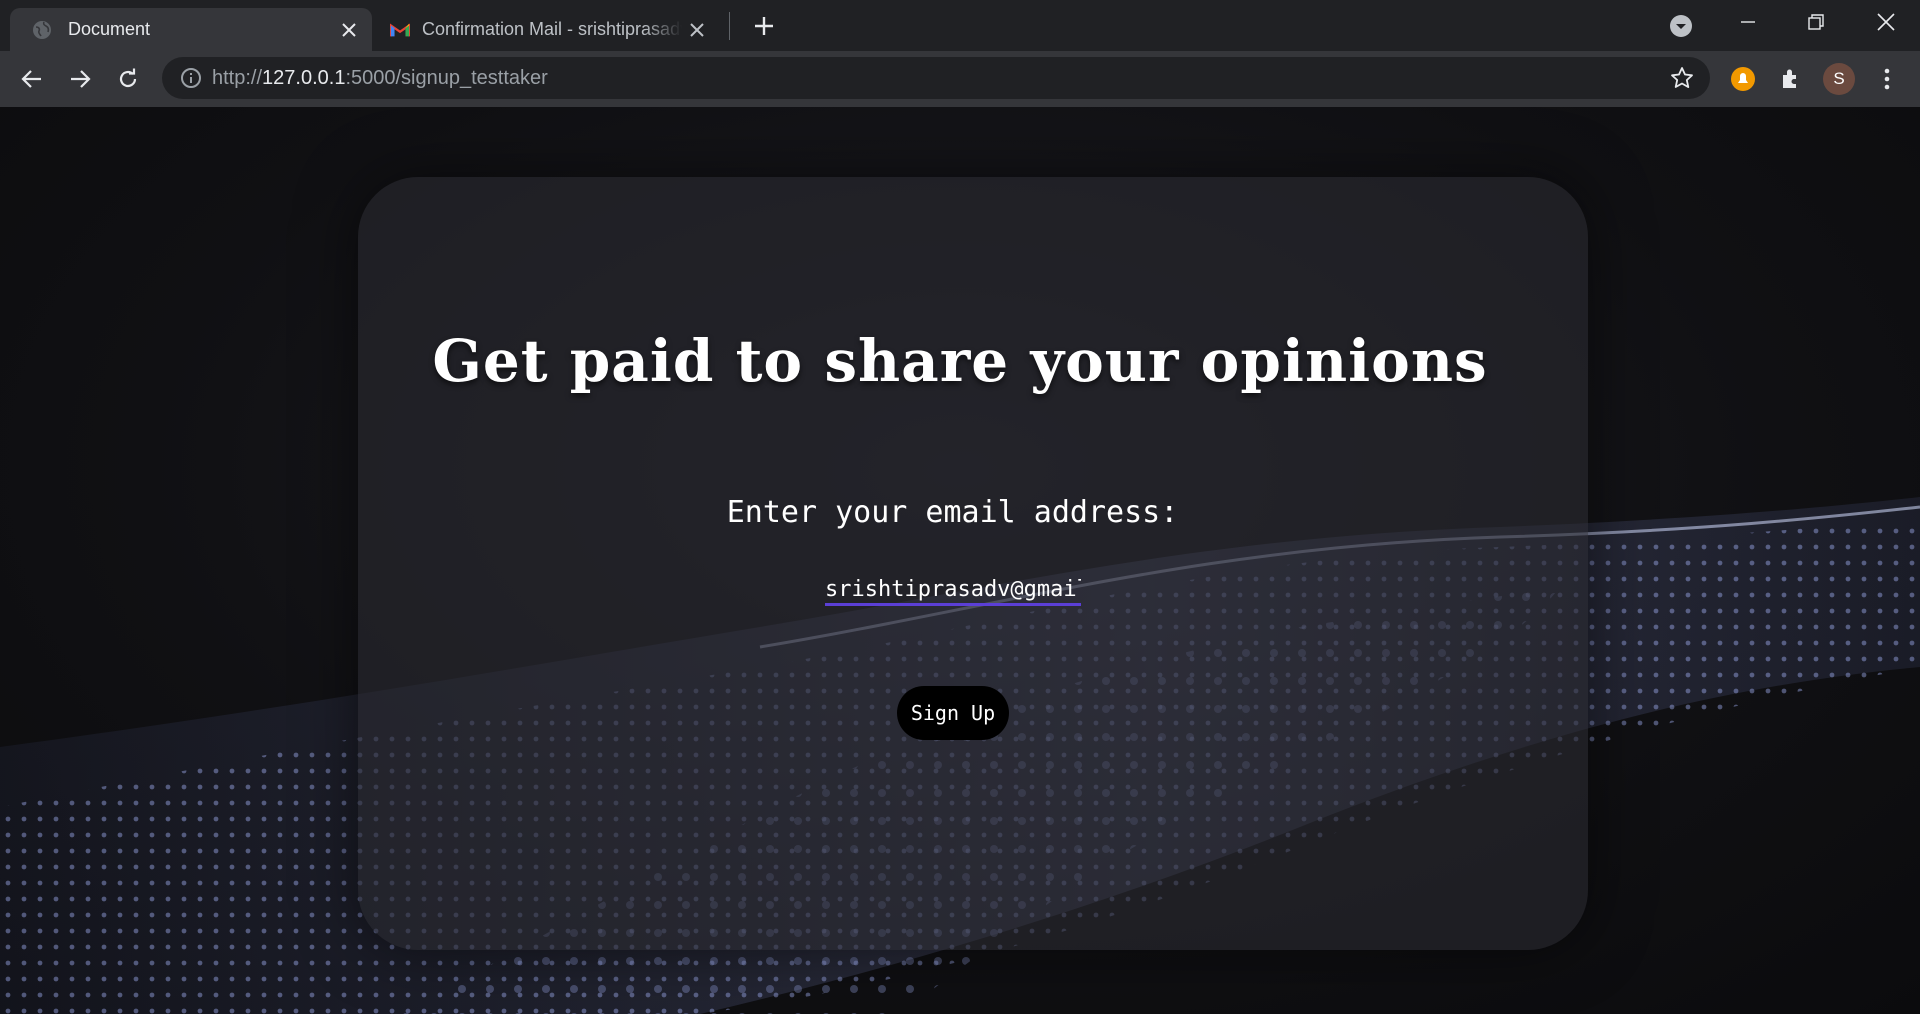 This screenshot has width=1920, height=1014. What do you see at coordinates (109, 29) in the screenshot?
I see `tab-title: Document` at bounding box center [109, 29].